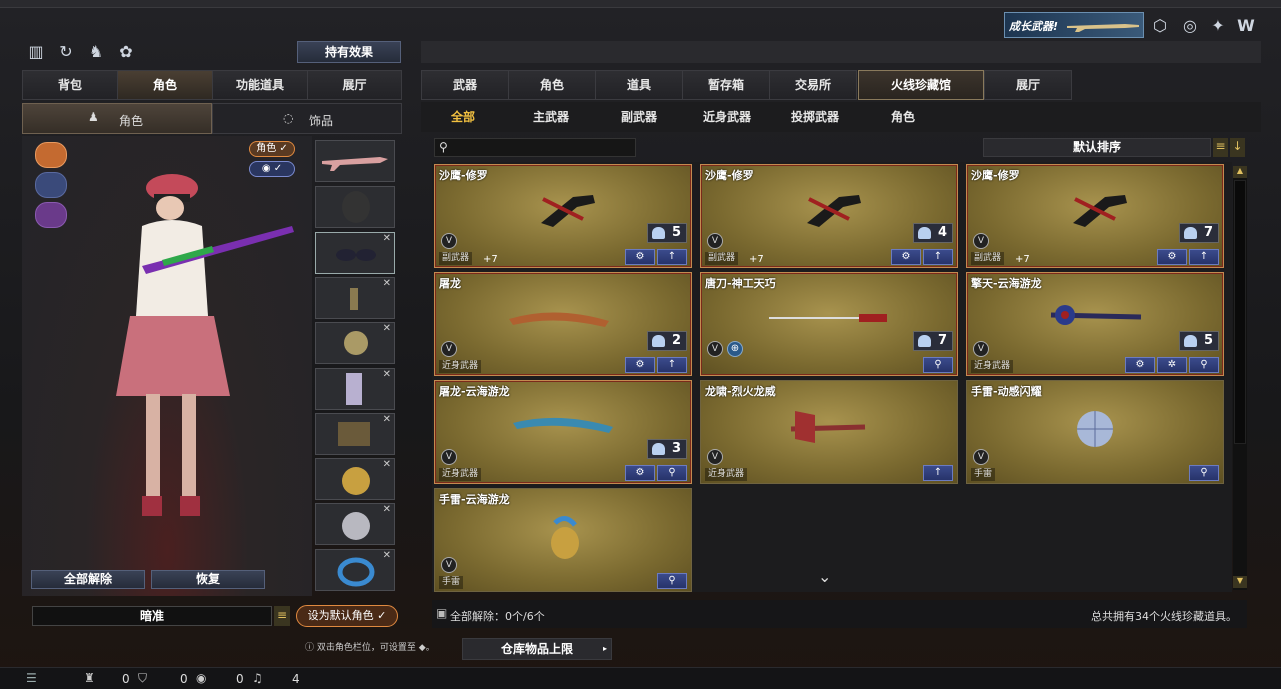 The image size is (1281, 689). Describe the element at coordinates (1237, 147) in the screenshot. I see `sort-direction-icon: ↓` at that location.